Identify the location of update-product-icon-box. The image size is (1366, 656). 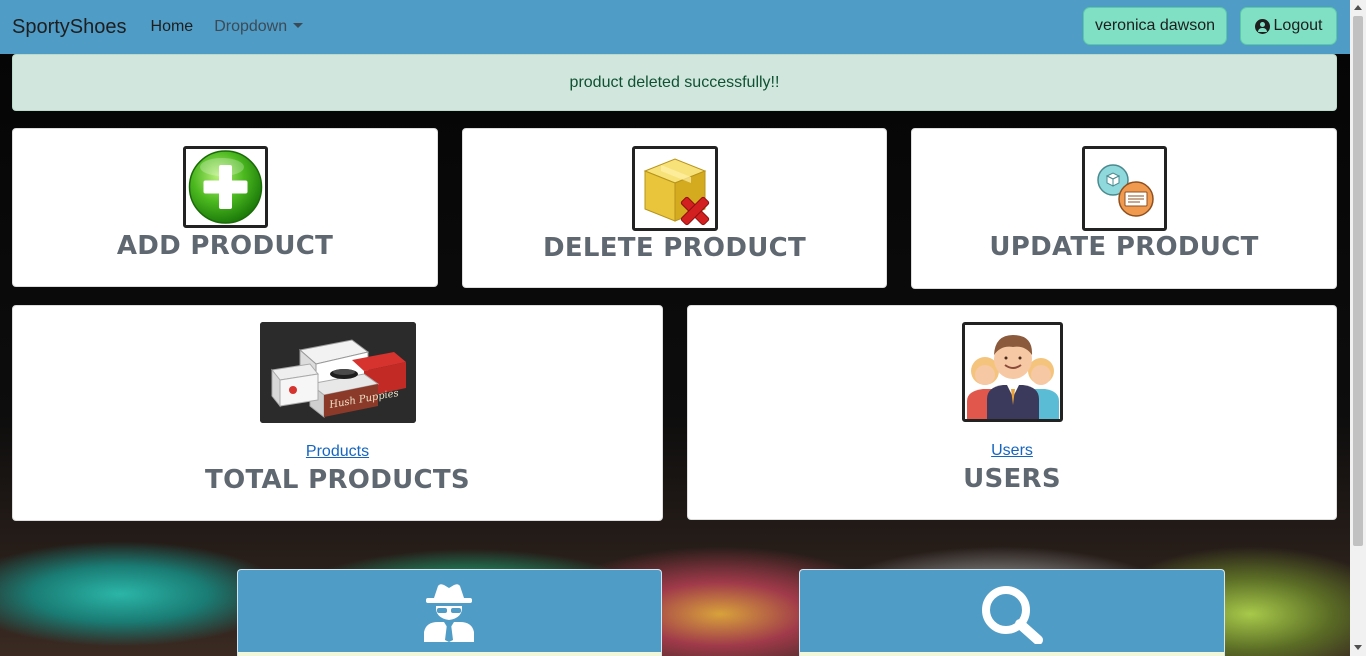
(1124, 188).